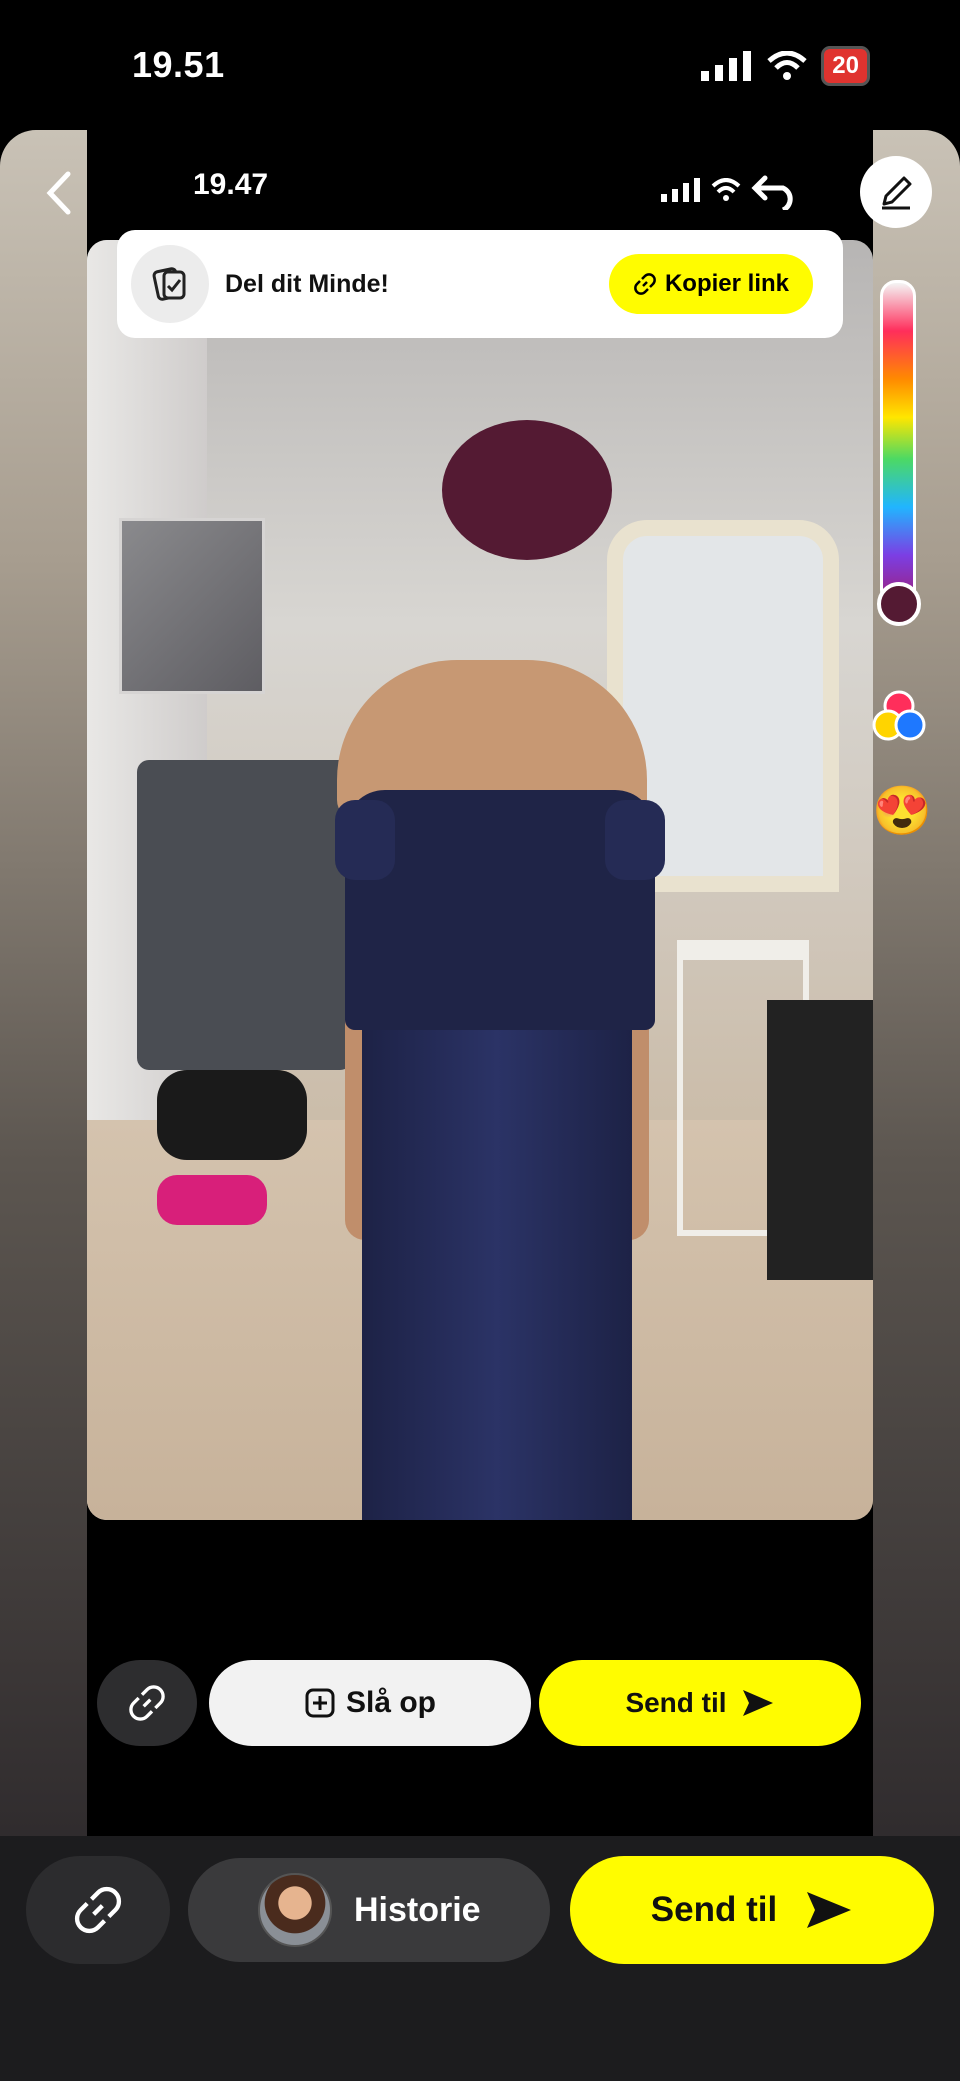 The width and height of the screenshot is (960, 2081). I want to click on pencil-icon, so click(897, 193).